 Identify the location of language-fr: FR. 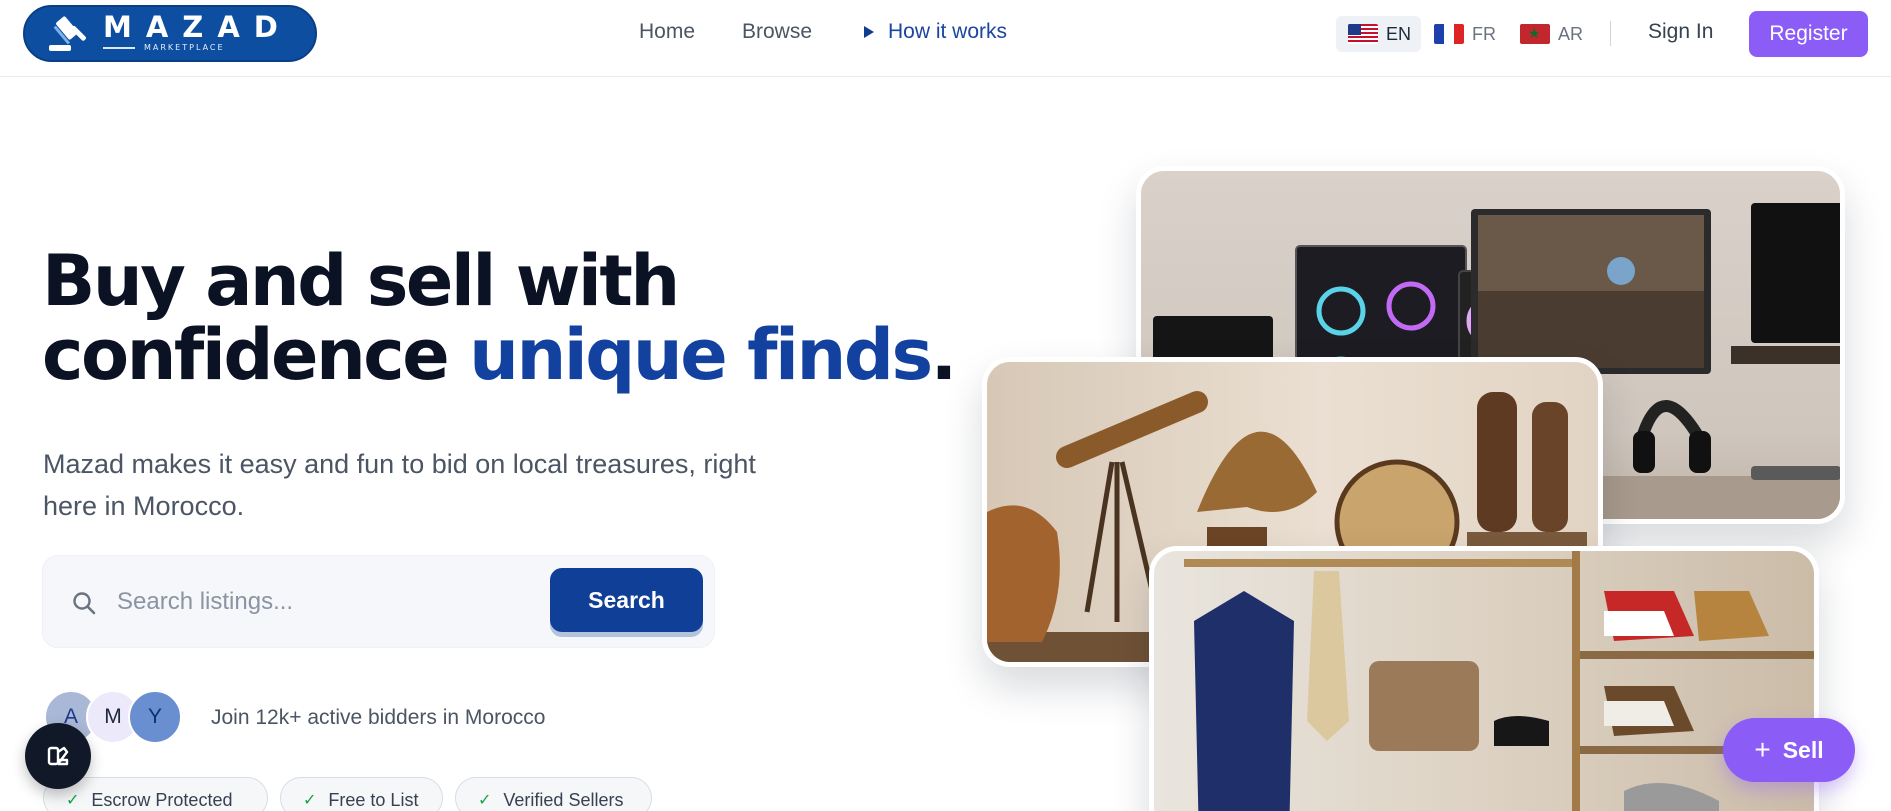
(1465, 34).